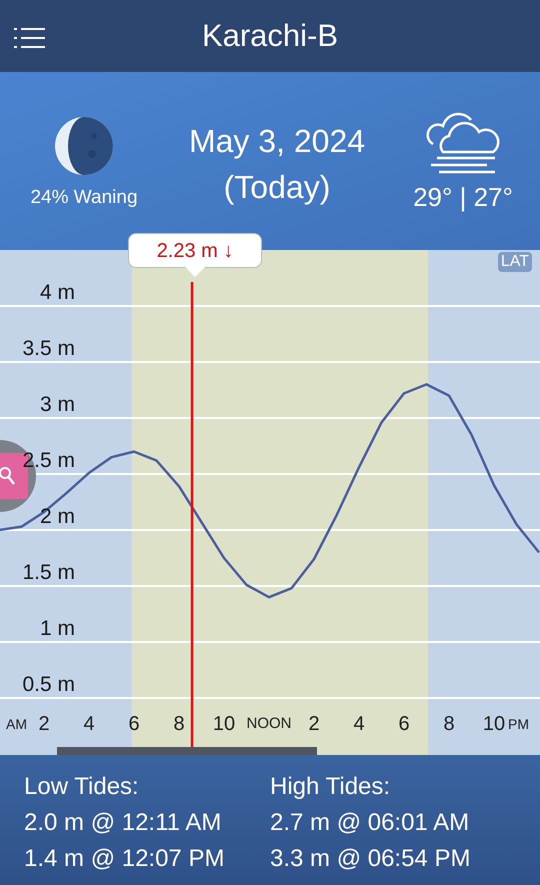 The image size is (540, 885). What do you see at coordinates (277, 187) in the screenshot?
I see `today-label: (Today)` at bounding box center [277, 187].